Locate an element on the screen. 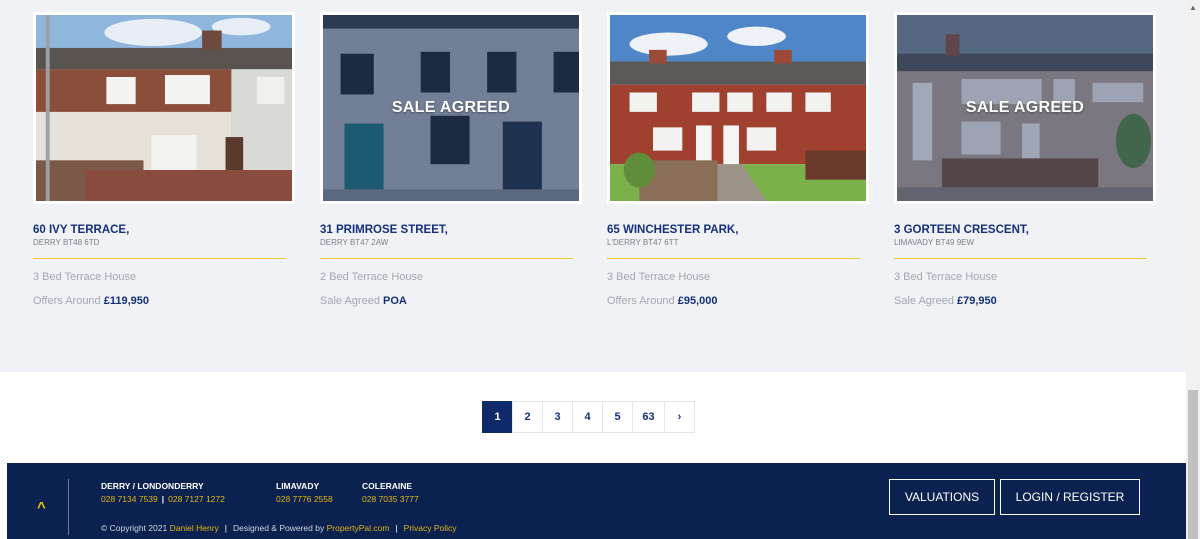 This screenshot has width=1200, height=539. property-price-line: Offers Around £95,000 is located at coordinates (662, 301).